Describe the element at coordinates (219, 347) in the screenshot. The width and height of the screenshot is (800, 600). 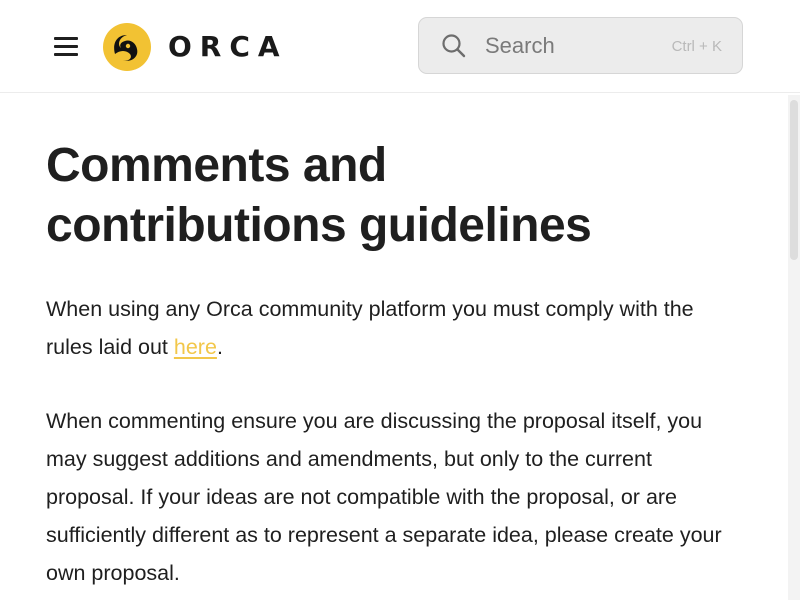
I see `rules-paragraph-end: .` at that location.